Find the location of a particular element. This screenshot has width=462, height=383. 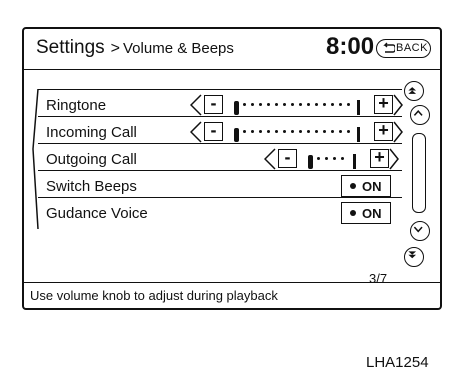

switch-beeps-state: ON is located at coordinates (372, 186).